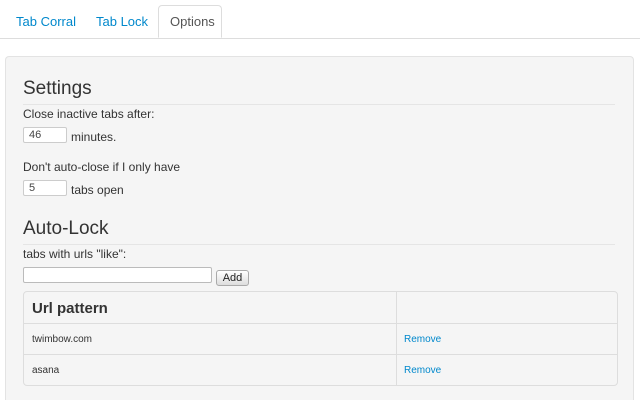  What do you see at coordinates (46, 370) in the screenshot?
I see `url-pattern-cell: asana` at bounding box center [46, 370].